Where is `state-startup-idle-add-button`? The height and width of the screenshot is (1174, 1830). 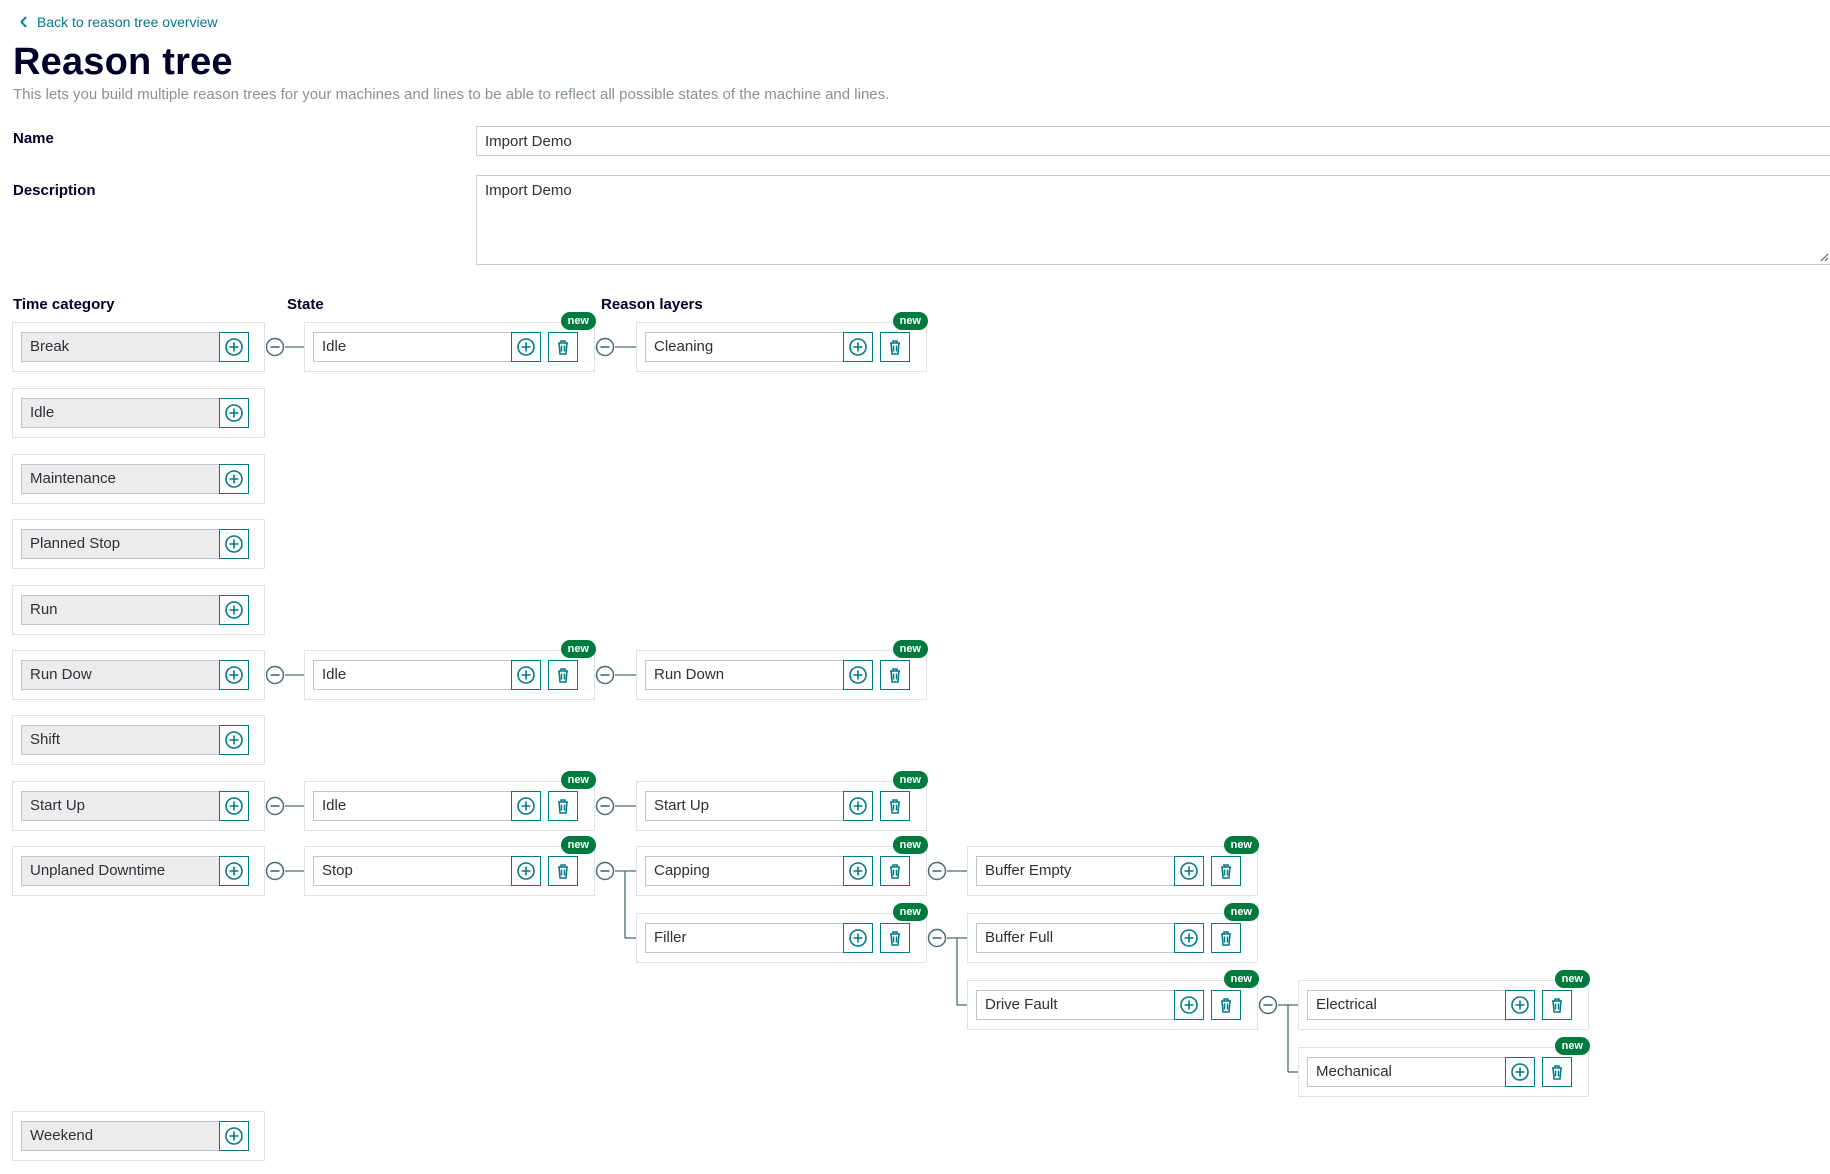 state-startup-idle-add-button is located at coordinates (526, 806).